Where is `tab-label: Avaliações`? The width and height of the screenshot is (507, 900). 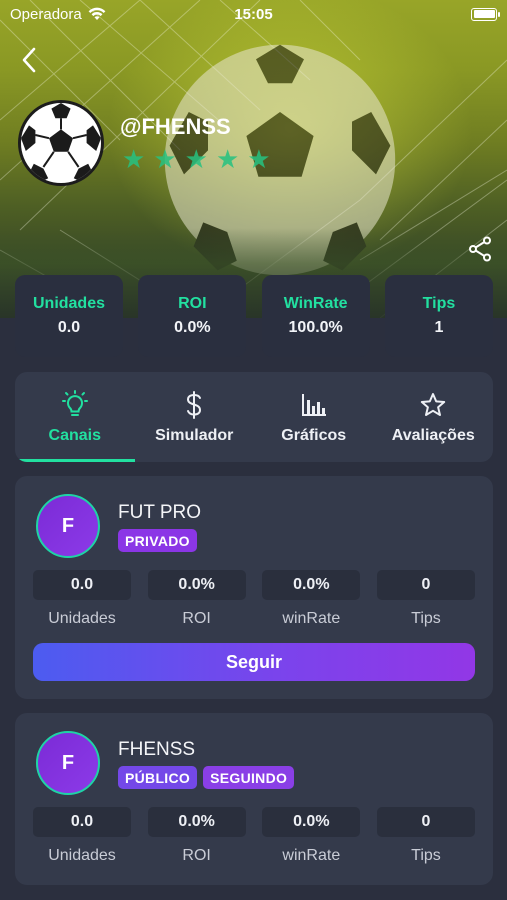 tab-label: Avaliações is located at coordinates (433, 435).